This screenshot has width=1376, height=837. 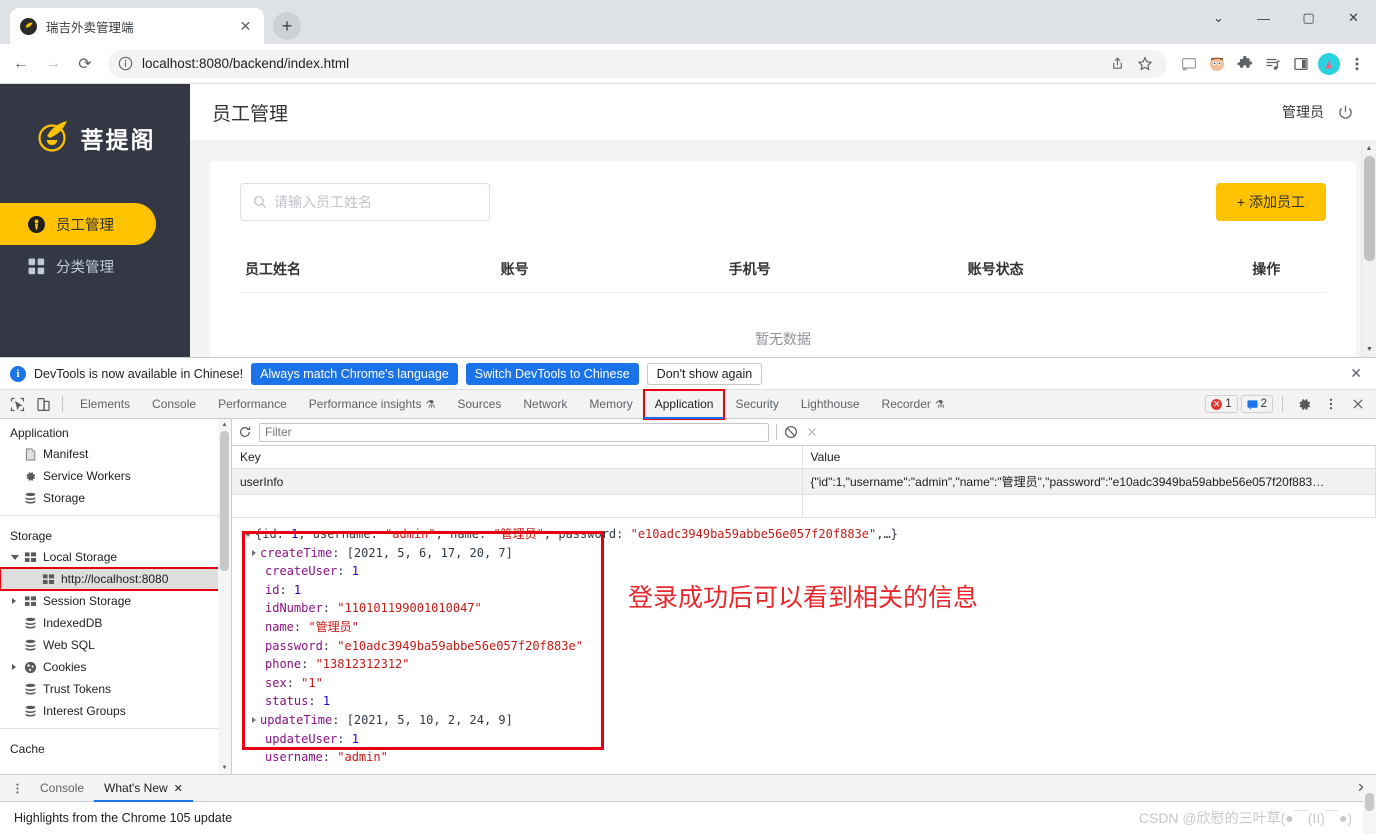 What do you see at coordinates (85, 64) in the screenshot?
I see `reload-button: ⟳` at bounding box center [85, 64].